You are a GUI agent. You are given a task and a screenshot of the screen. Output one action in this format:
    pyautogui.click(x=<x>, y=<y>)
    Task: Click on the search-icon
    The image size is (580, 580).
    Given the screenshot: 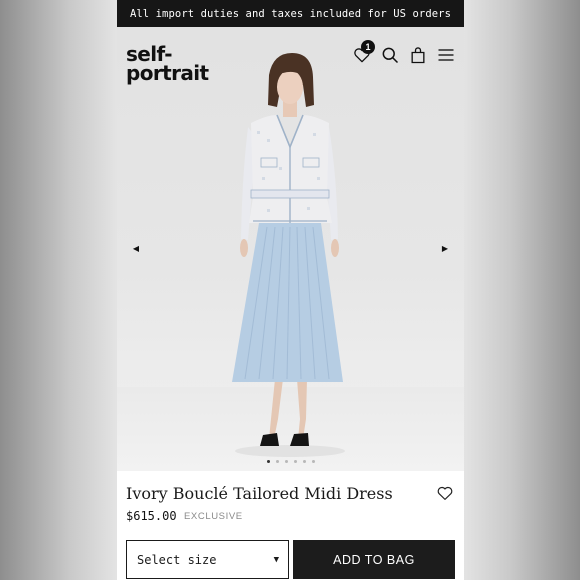 What is the action you would take?
    pyautogui.click(x=390, y=55)
    